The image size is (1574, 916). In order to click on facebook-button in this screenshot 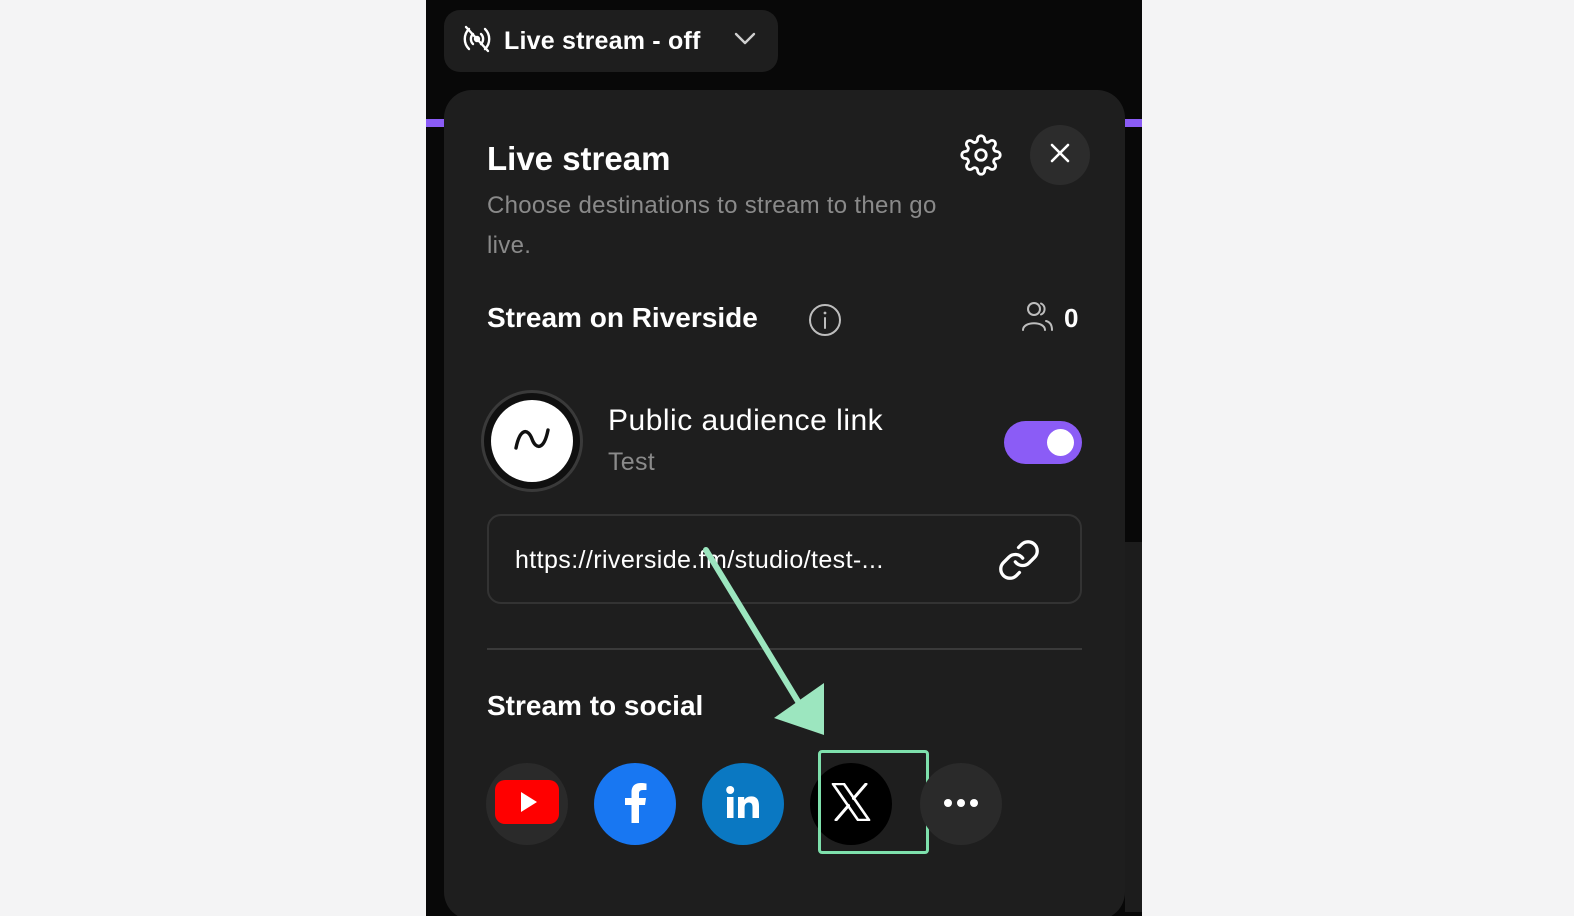, I will do `click(635, 804)`.